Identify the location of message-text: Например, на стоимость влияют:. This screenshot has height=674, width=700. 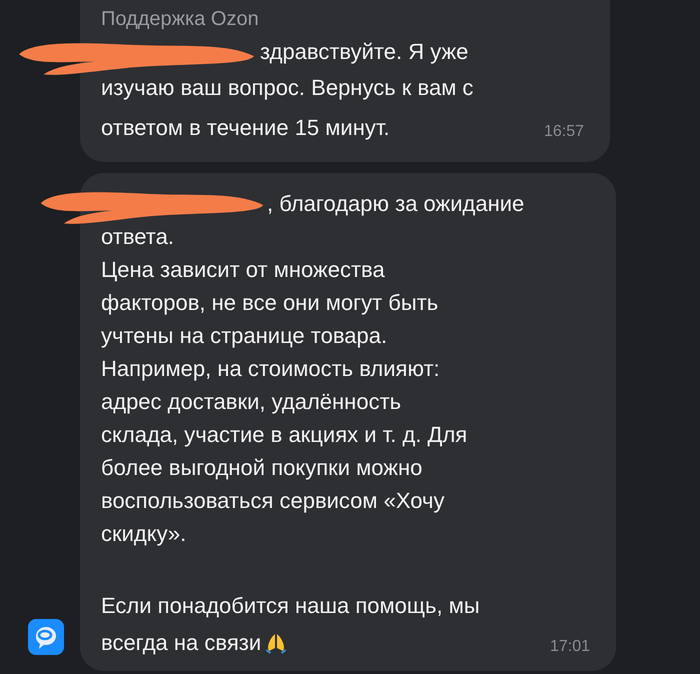
(270, 369).